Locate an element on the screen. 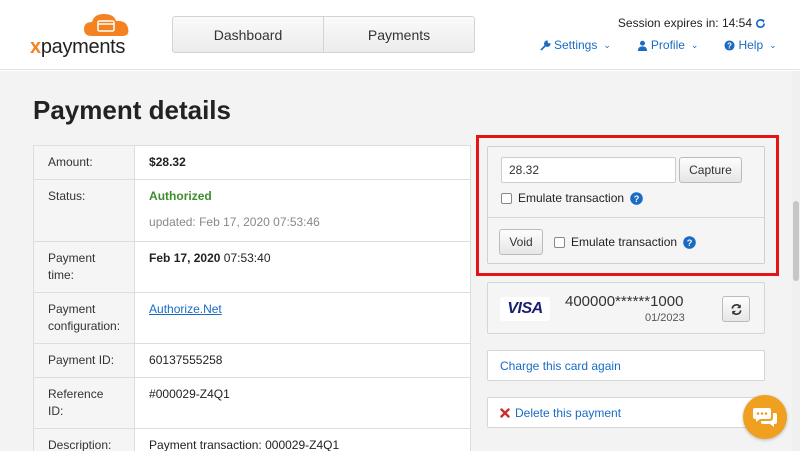  top-menu: Settings ⌄ Profile ⌄ ? Help ⌄ is located at coordinates (658, 45).